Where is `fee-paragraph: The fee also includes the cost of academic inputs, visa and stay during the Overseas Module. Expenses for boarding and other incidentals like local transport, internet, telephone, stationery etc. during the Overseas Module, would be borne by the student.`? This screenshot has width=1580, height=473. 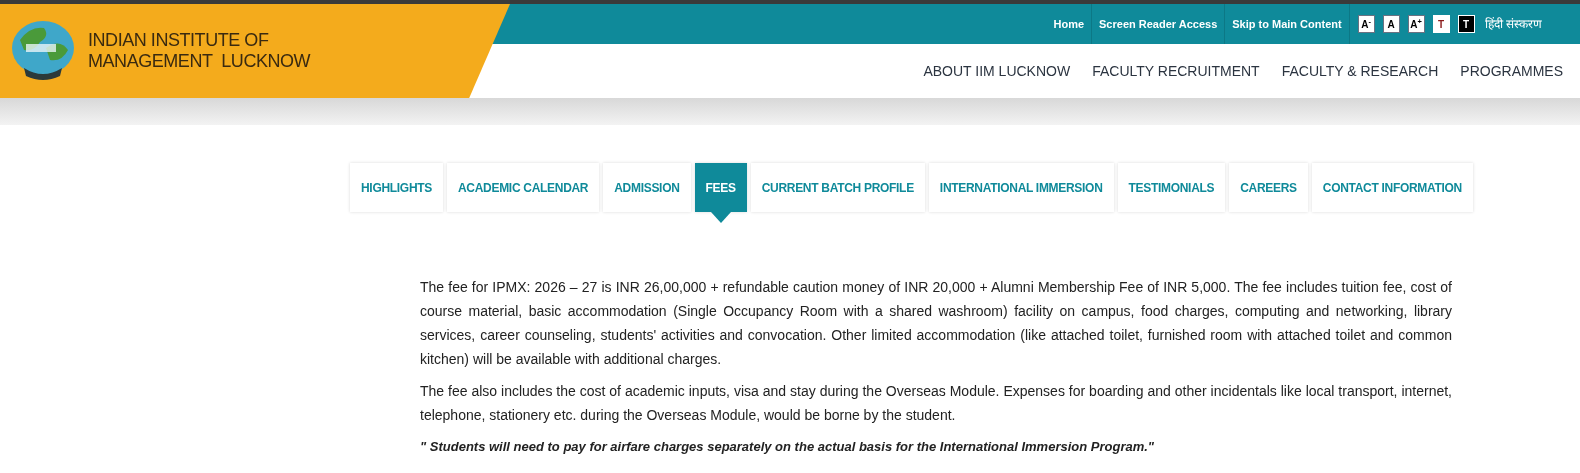 fee-paragraph: The fee also includes the cost of academic inputs, visa and stay during the Overseas Module. Expenses for boarding and other incidentals like local transport, internet, telephone, stationery etc. during the Overseas Module, would be borne by the student. is located at coordinates (936, 403).